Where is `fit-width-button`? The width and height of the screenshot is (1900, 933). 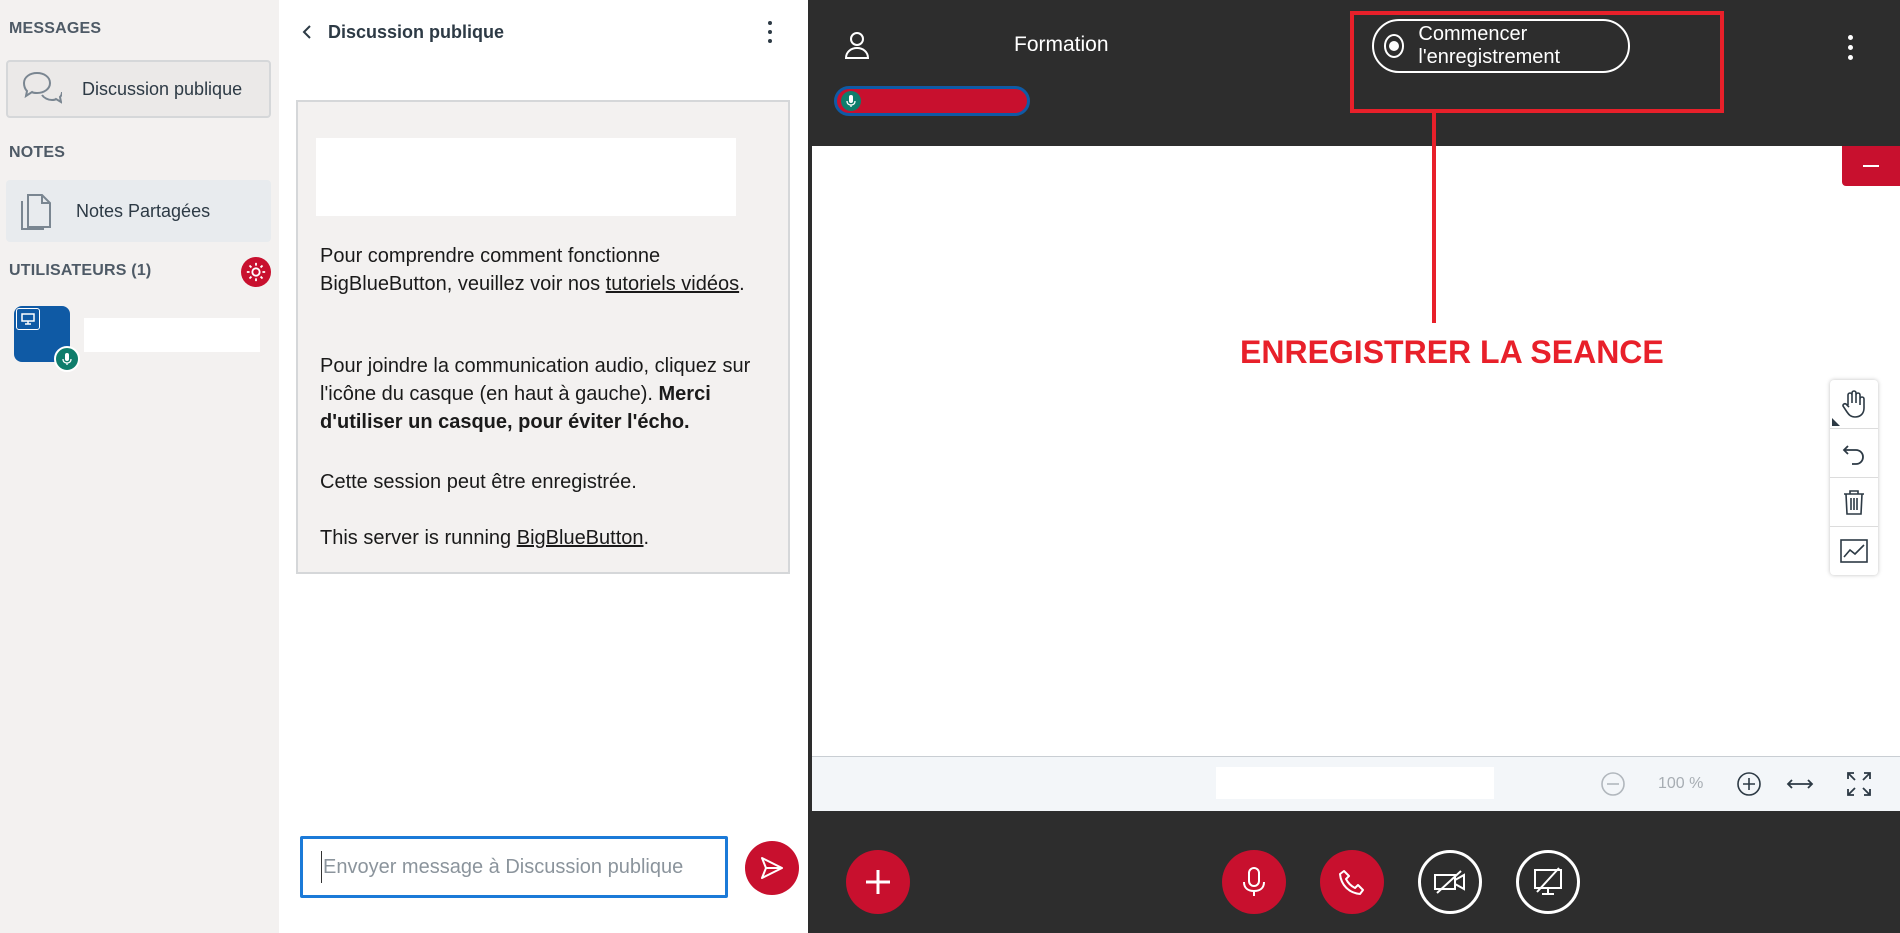
fit-width-button is located at coordinates (1800, 786).